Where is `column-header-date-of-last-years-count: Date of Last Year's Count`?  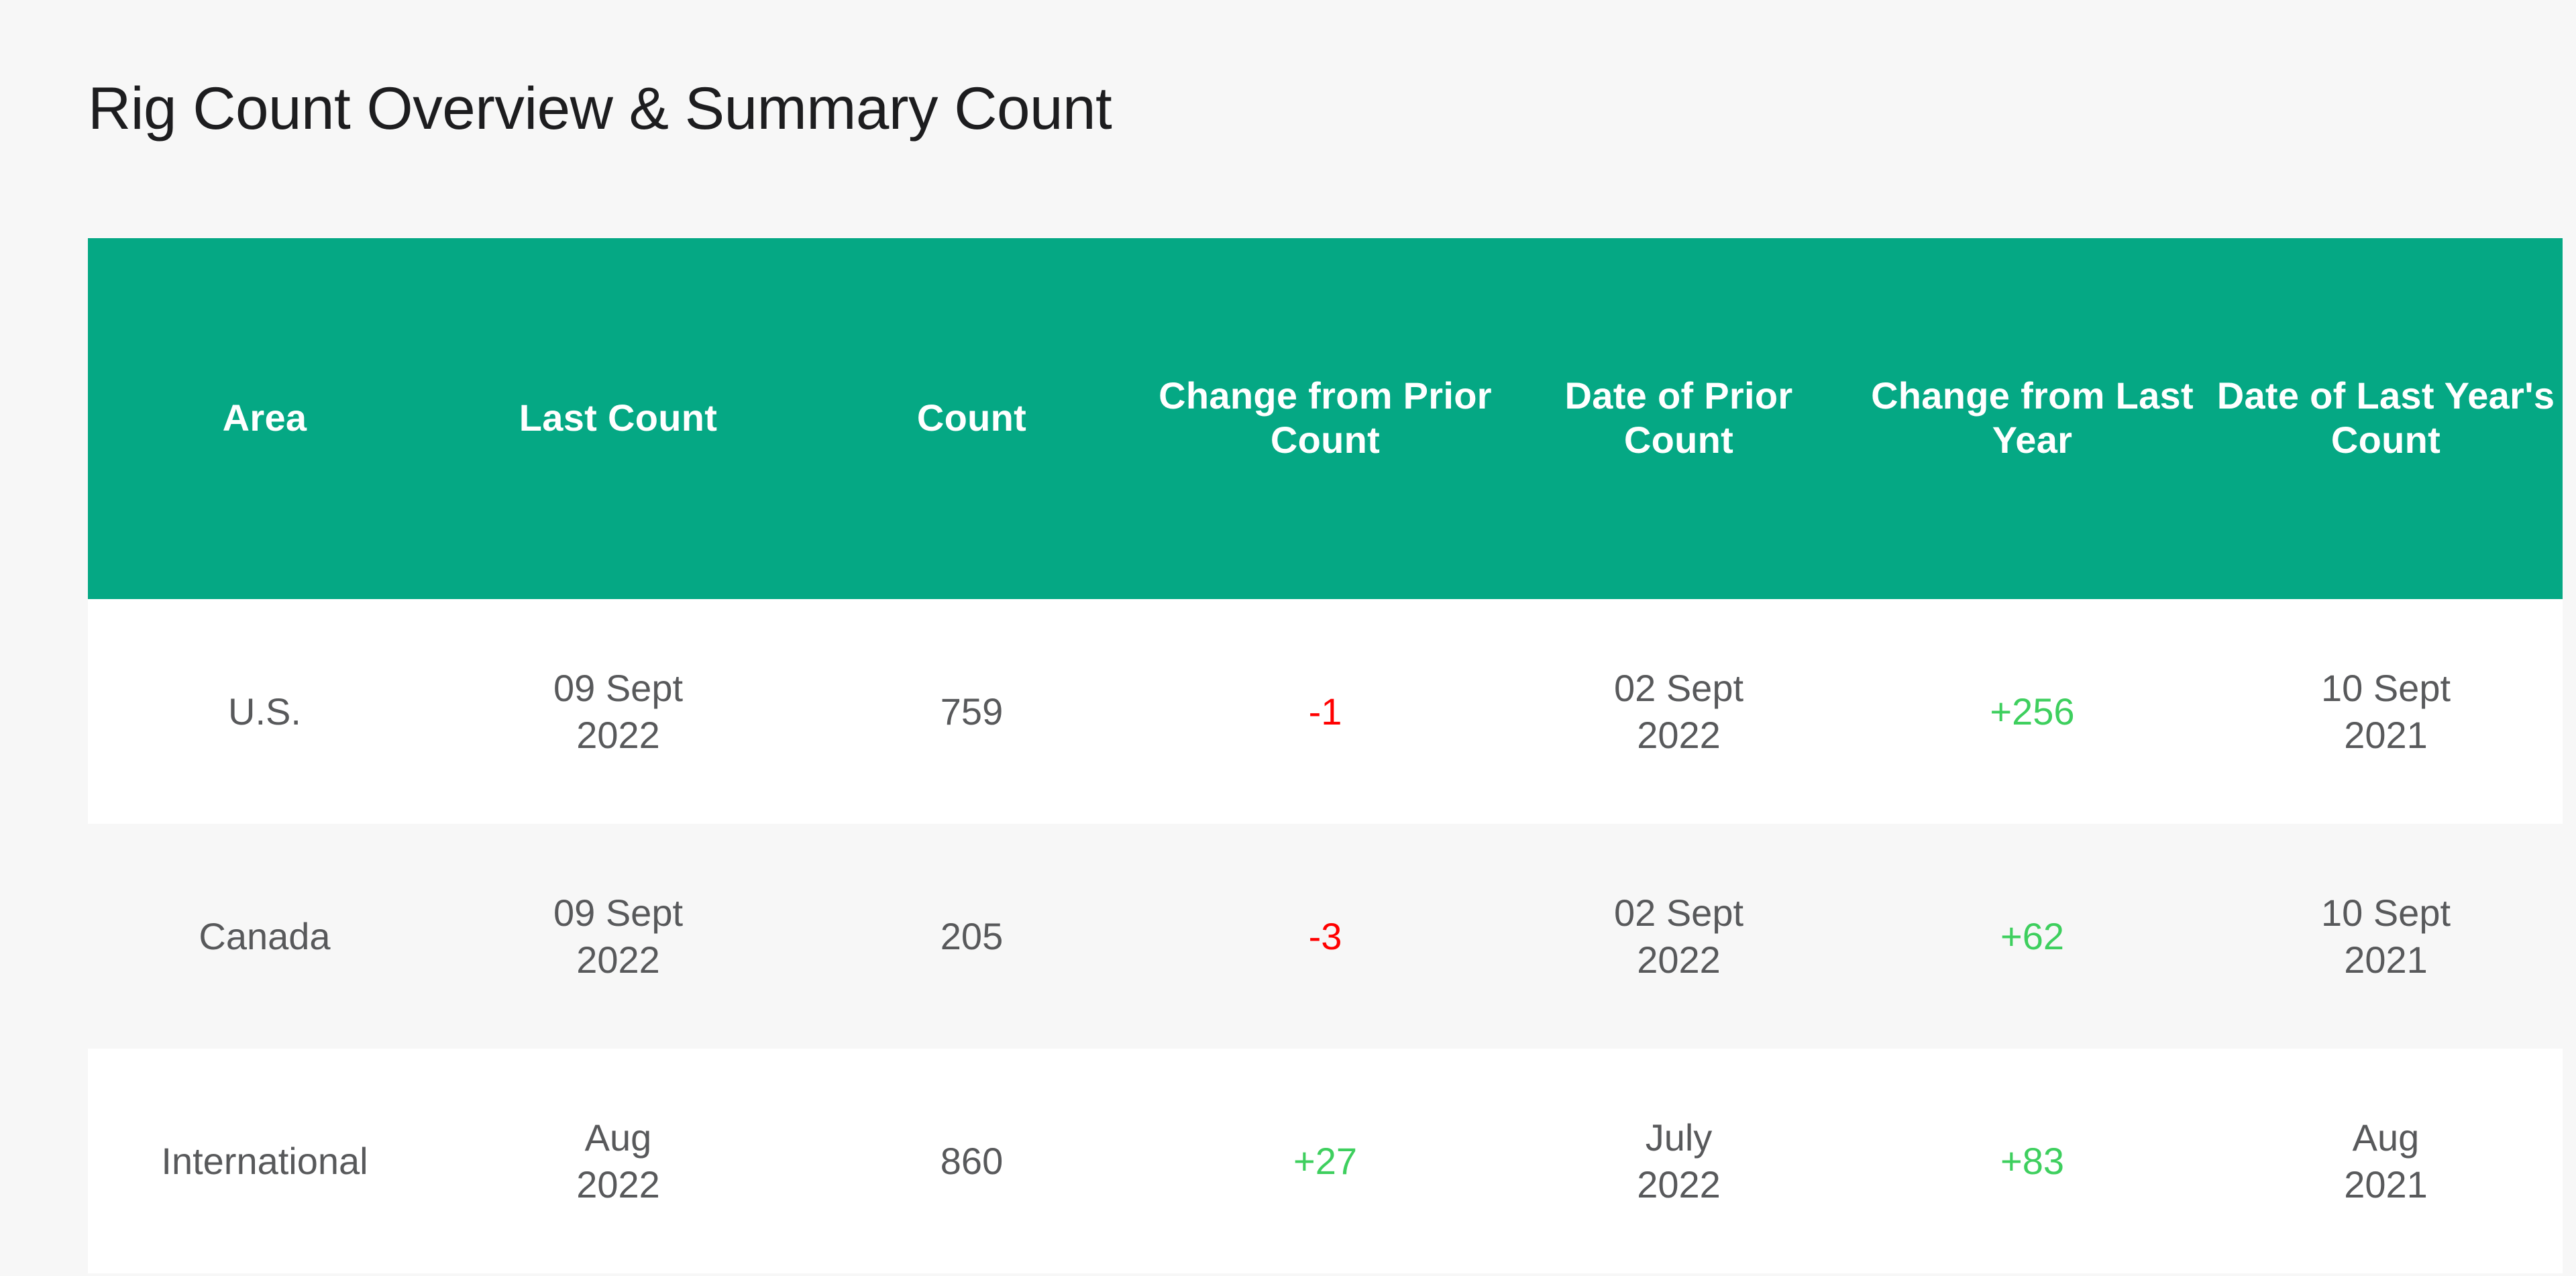
column-header-date-of-last-years-count: Date of Last Year's Count is located at coordinates (2386, 419).